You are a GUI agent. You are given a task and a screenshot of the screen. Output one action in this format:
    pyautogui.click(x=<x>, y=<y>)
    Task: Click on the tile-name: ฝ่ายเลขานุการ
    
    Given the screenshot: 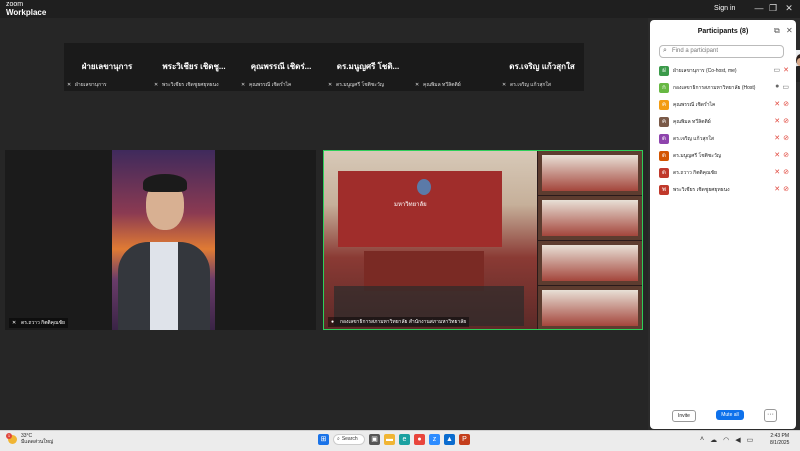 What is the action you would take?
    pyautogui.click(x=107, y=66)
    